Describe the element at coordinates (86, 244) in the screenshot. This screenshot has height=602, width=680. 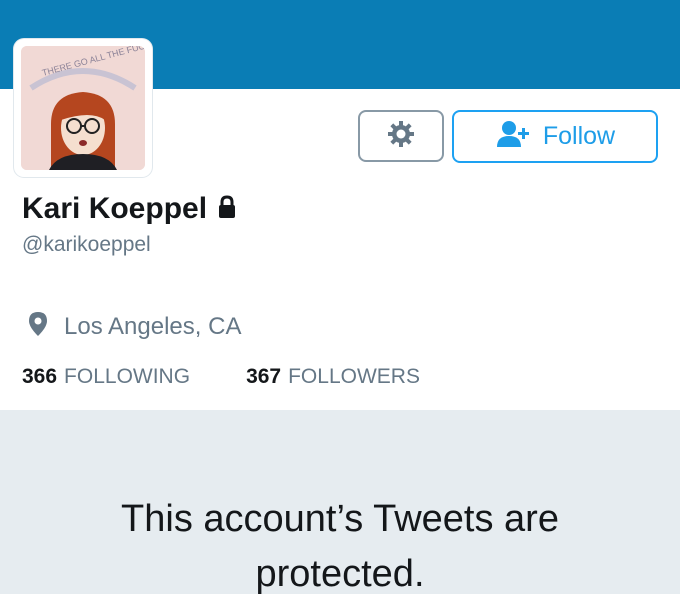
I see `handle: @karikoeppel` at that location.